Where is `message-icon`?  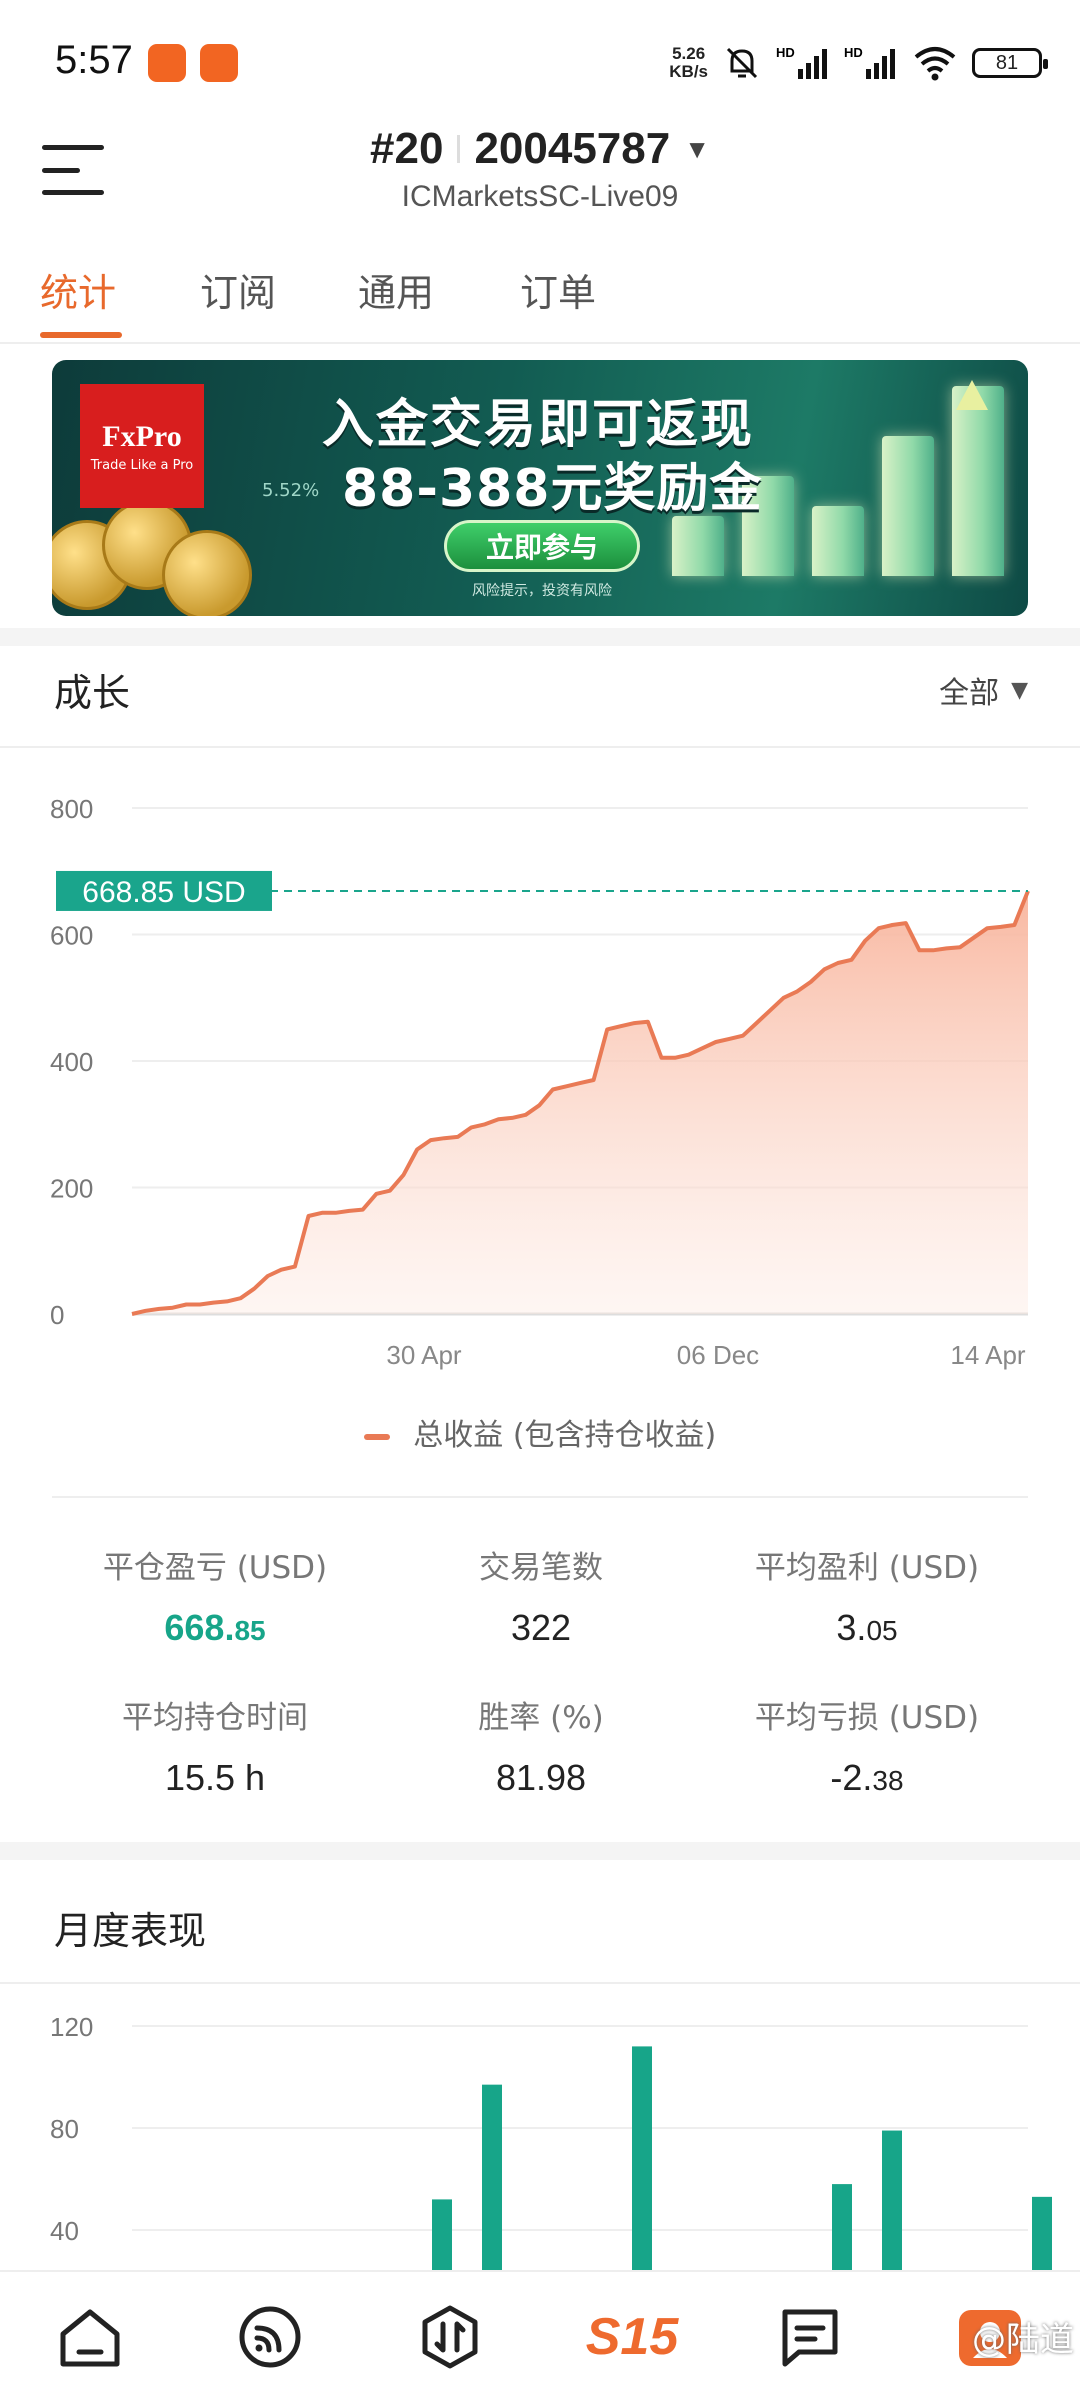 message-icon is located at coordinates (810, 2338).